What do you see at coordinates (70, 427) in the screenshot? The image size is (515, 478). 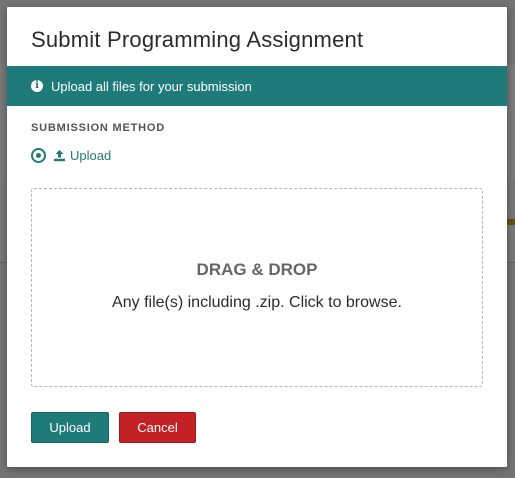 I see `upload-button: Upload` at bounding box center [70, 427].